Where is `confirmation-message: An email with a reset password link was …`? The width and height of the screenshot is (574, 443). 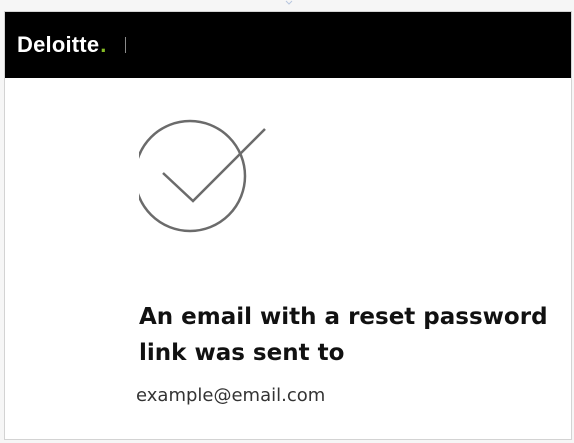 confirmation-message: An email with a reset password link was … is located at coordinates (343, 335).